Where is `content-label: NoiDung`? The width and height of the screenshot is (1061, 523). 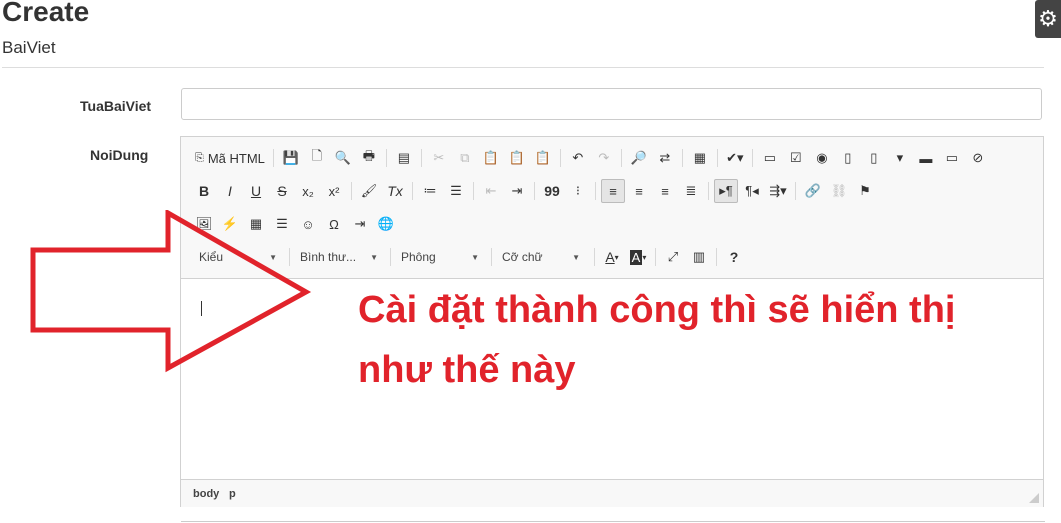 content-label: NoiDung is located at coordinates (119, 155).